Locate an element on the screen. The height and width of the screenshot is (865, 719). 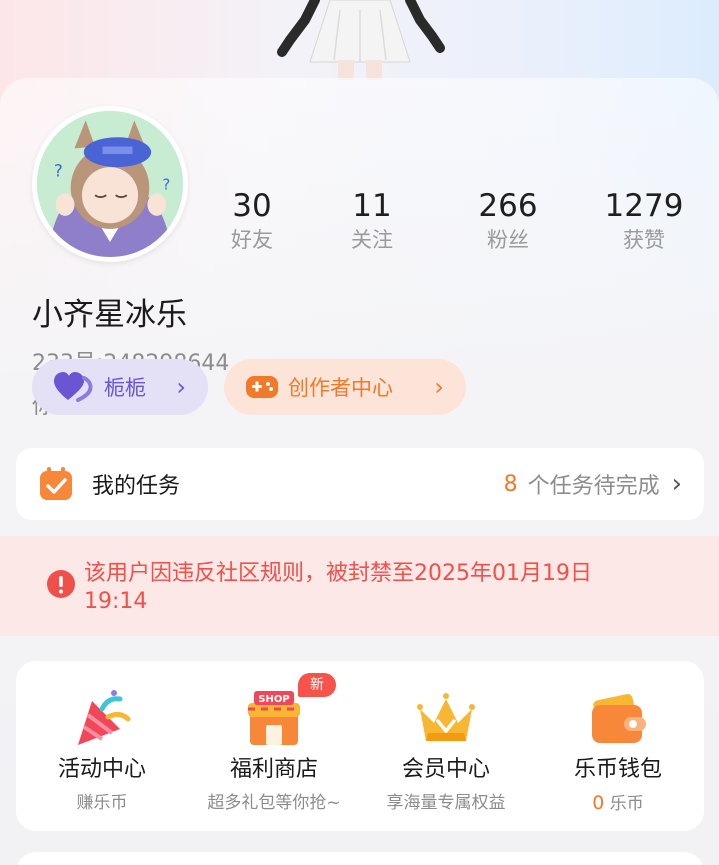
stat-likes-label: 获赞 is located at coordinates (644, 240).